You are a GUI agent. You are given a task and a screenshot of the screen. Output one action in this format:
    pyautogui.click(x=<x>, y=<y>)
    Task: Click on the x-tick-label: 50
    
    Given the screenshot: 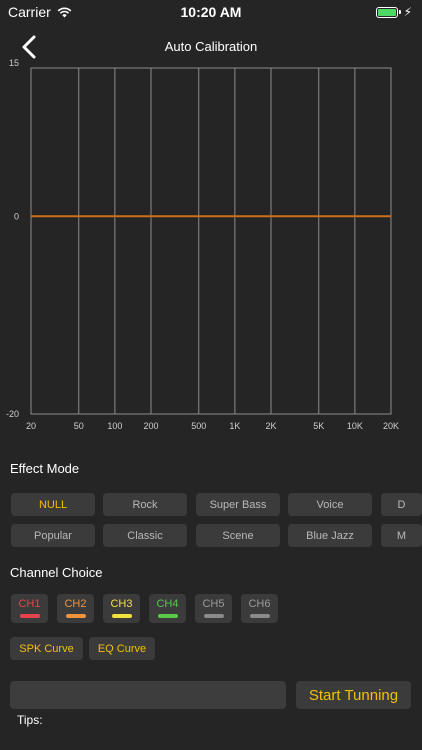 What is the action you would take?
    pyautogui.click(x=79, y=426)
    